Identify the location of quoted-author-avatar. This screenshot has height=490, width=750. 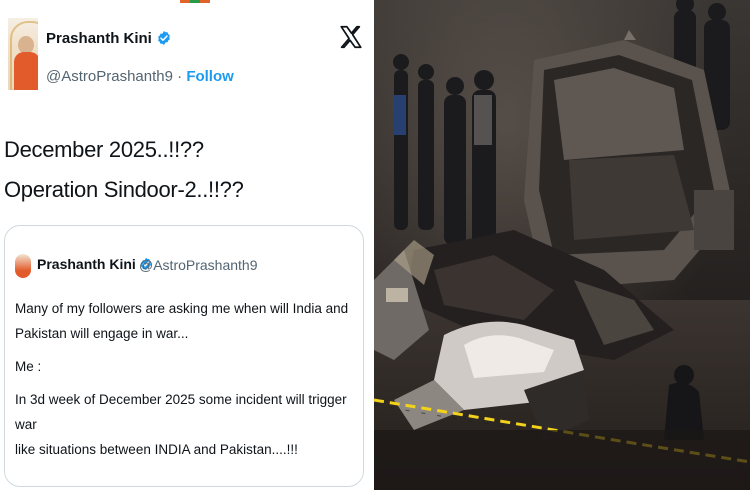
(23, 266).